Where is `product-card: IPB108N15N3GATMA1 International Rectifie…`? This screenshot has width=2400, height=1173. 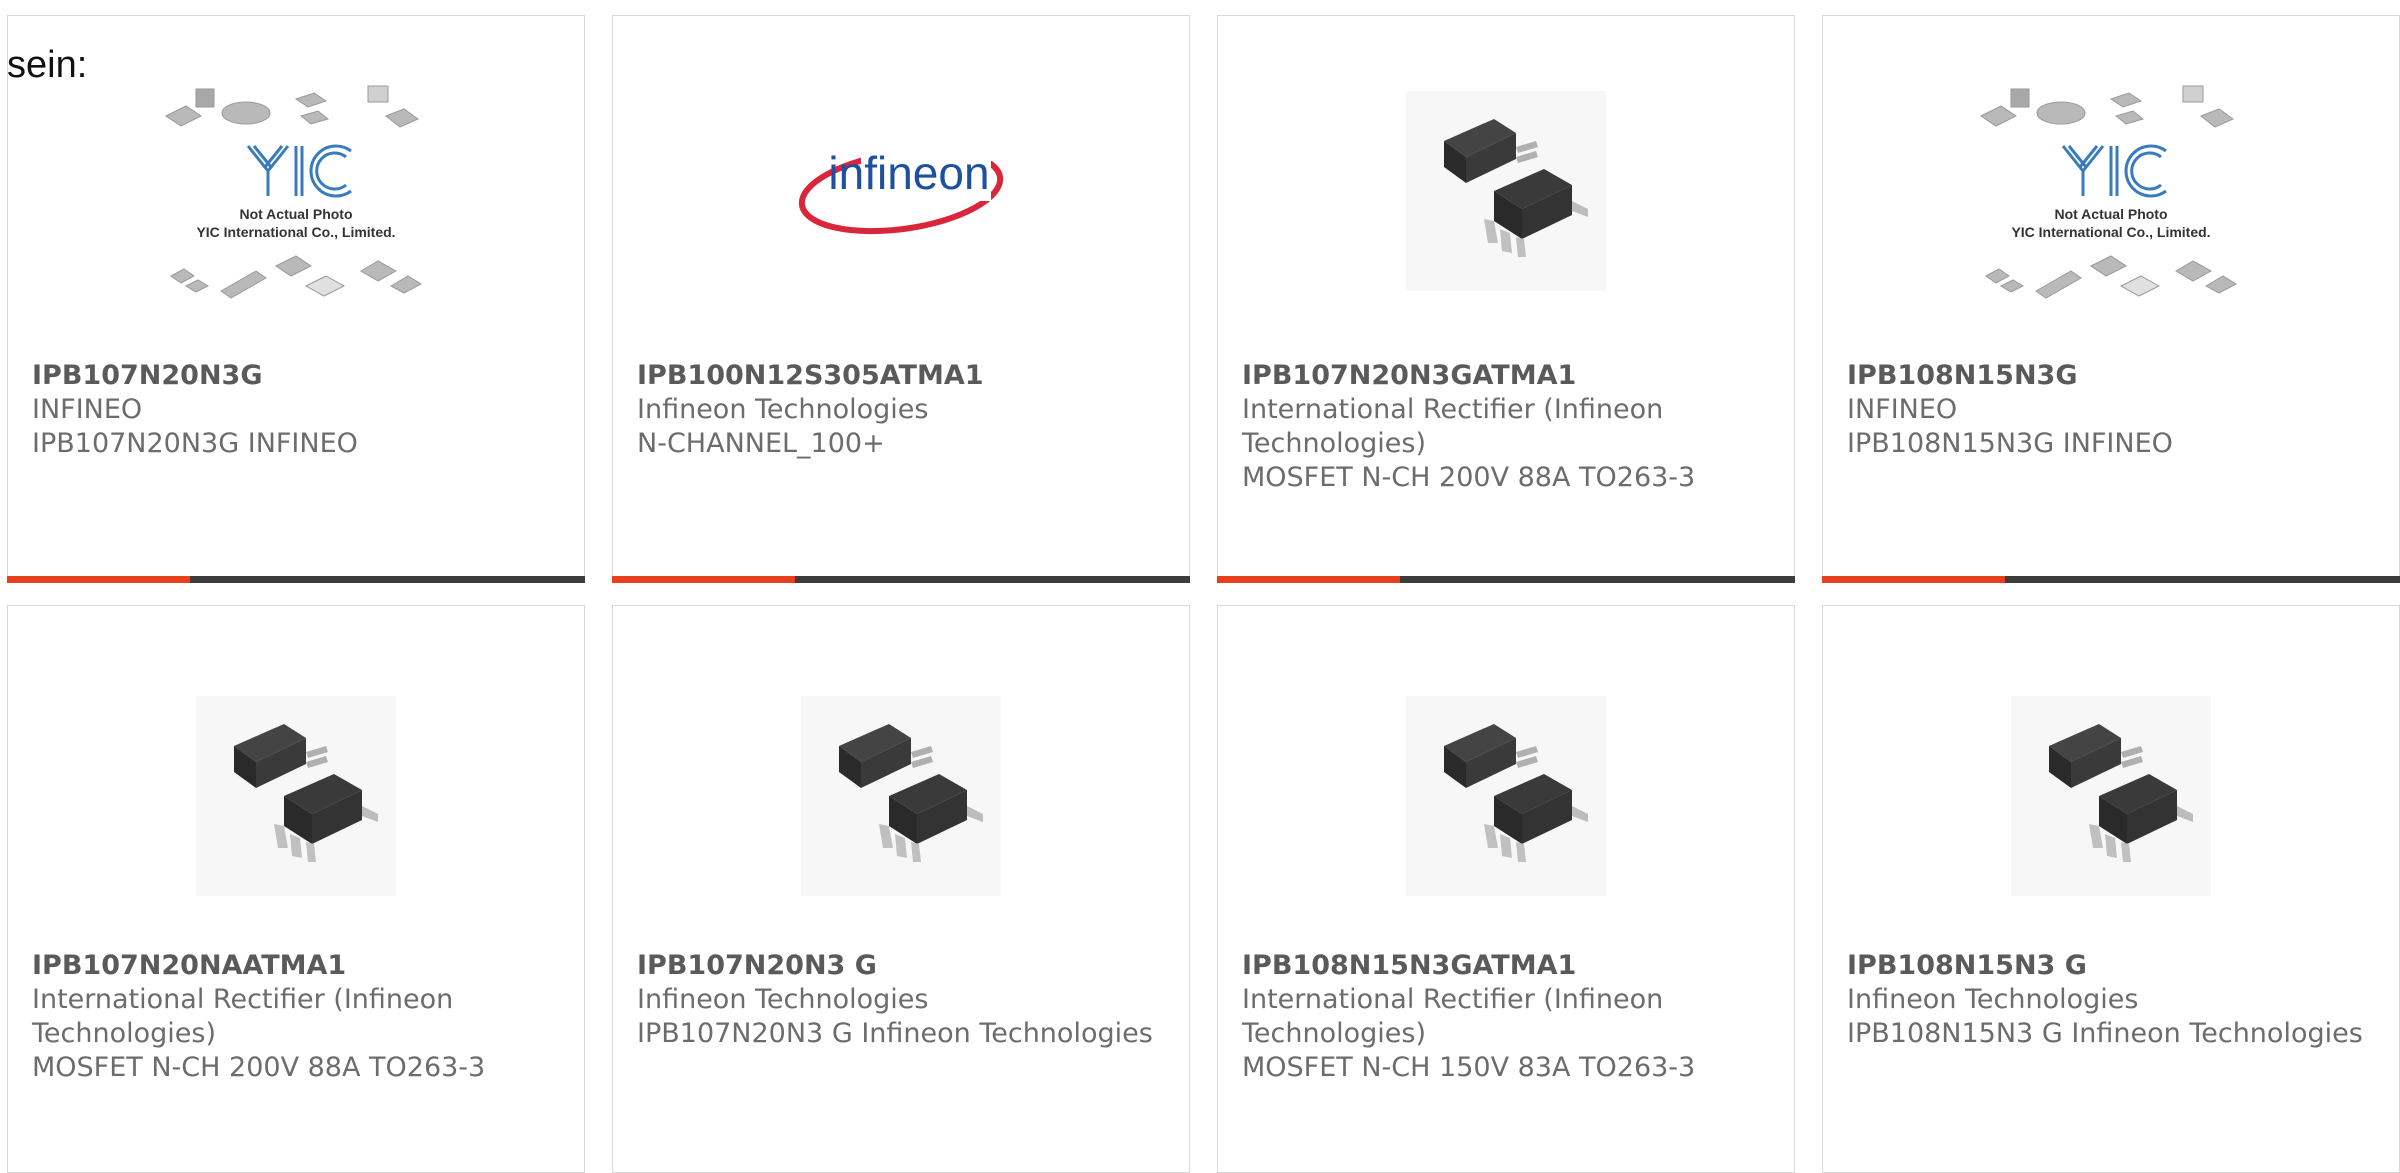
product-card: IPB108N15N3GATMA1 International Rectifie… is located at coordinates (1506, 889).